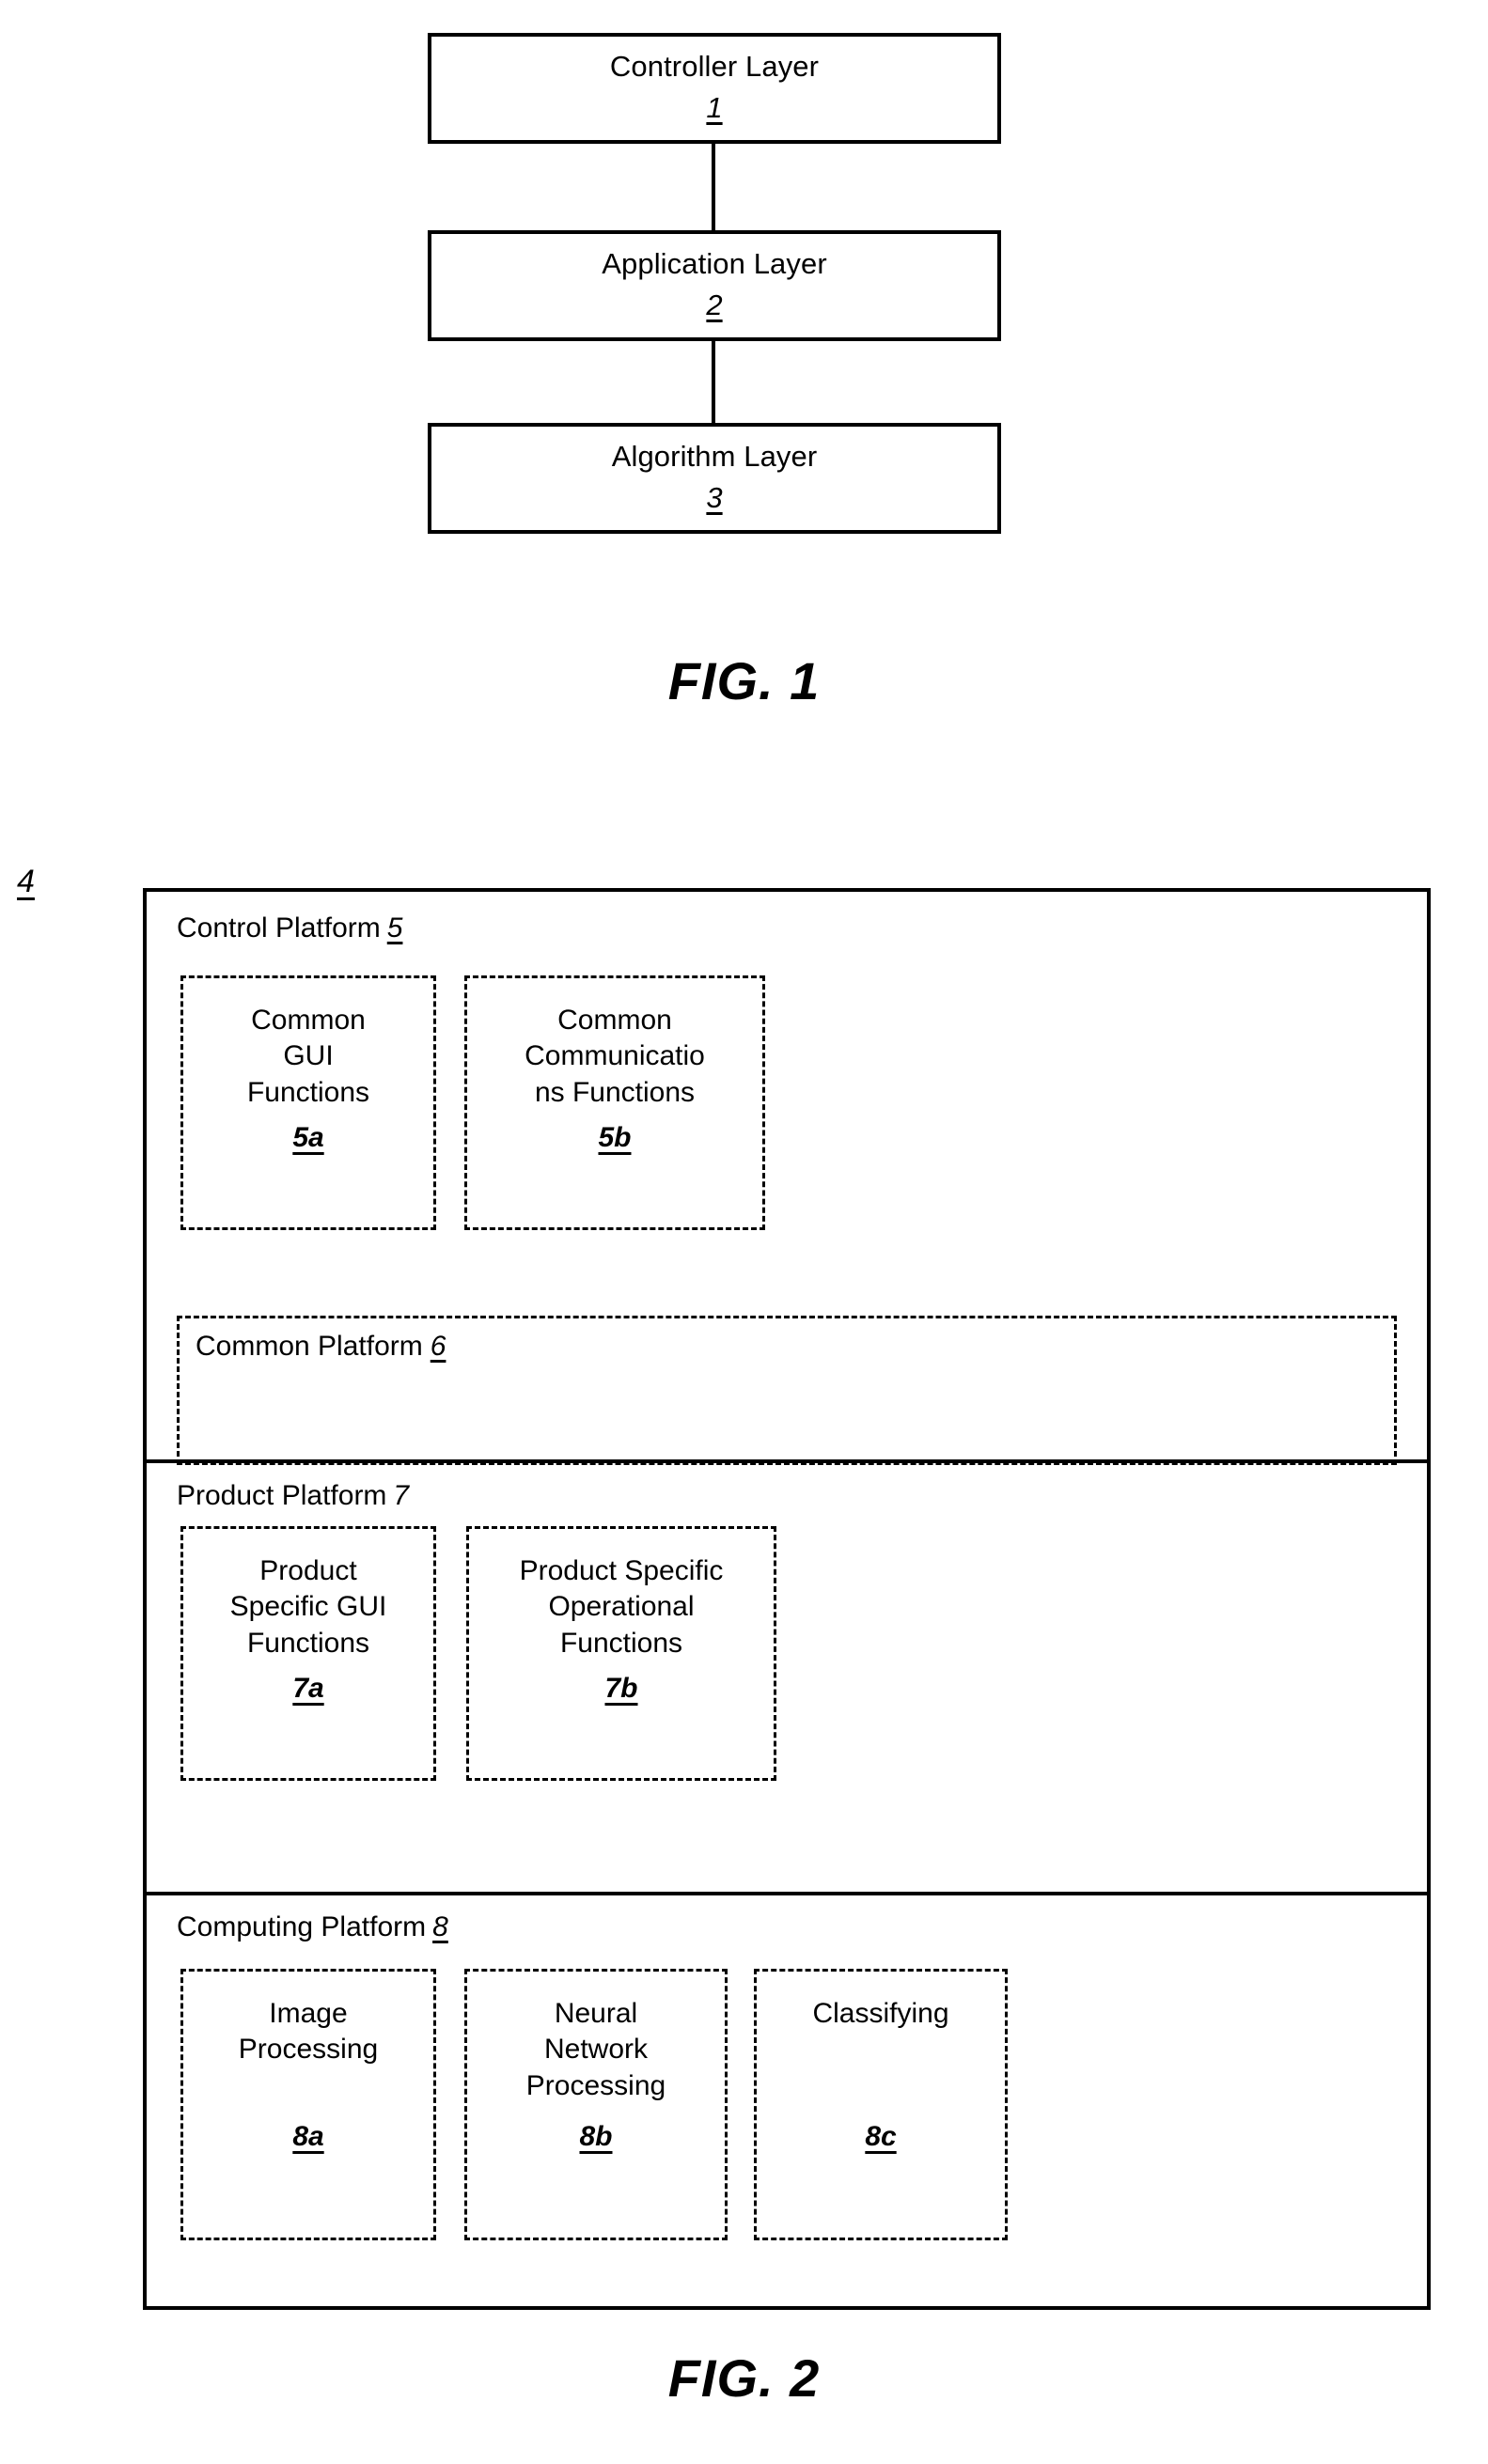 The image size is (1488, 2464). Describe the element at coordinates (308, 2104) in the screenshot. I see `image-processing-box: Image Processing 8a` at that location.